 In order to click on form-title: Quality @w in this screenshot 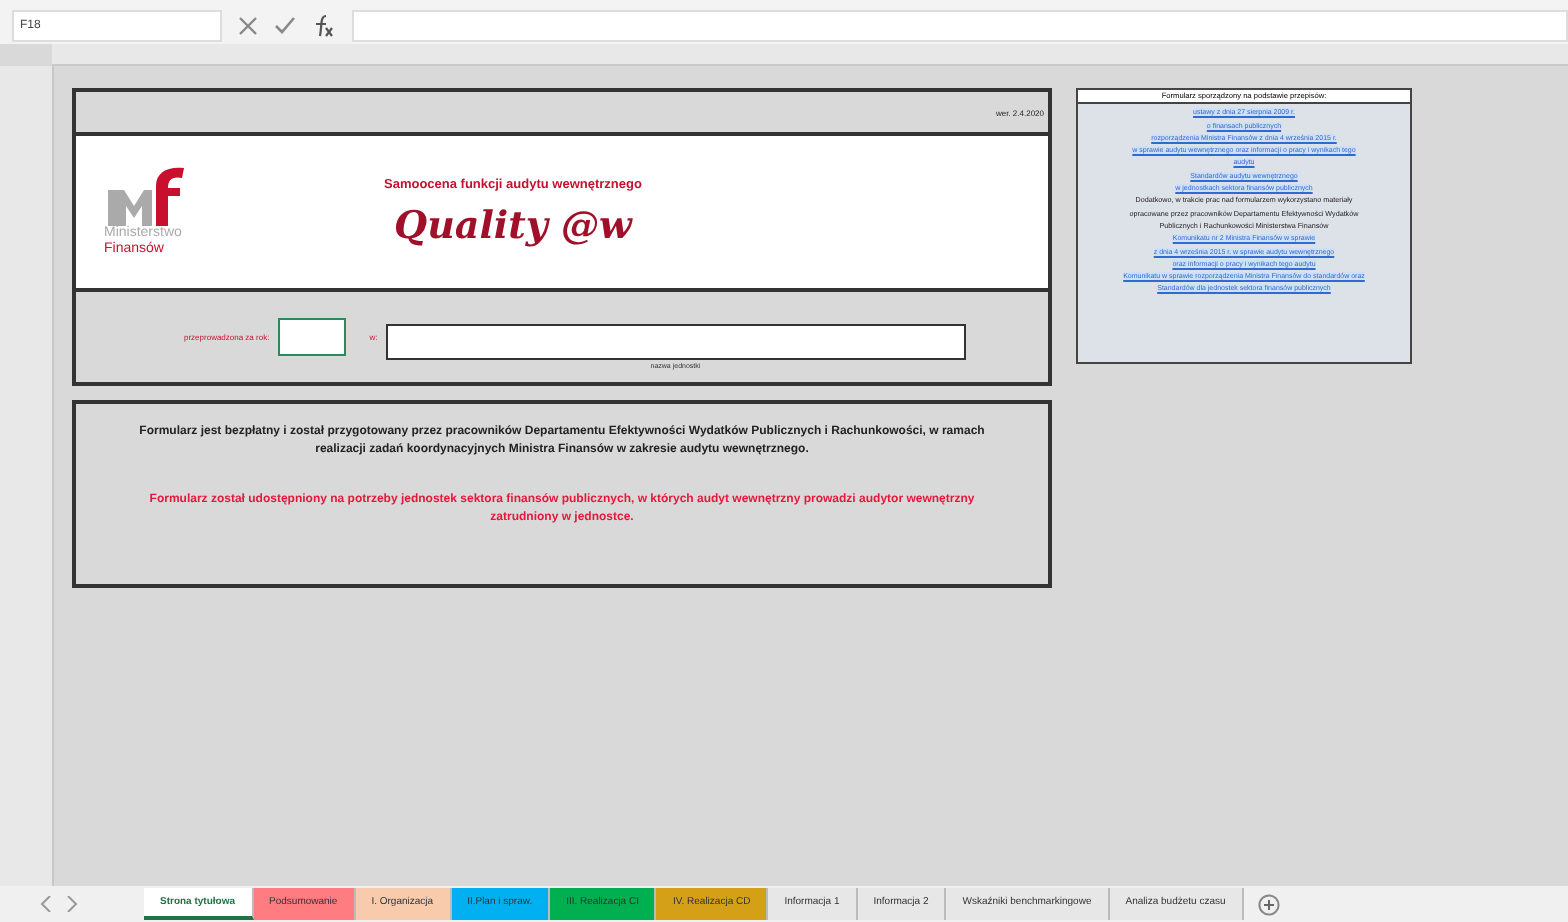, I will do `click(513, 225)`.